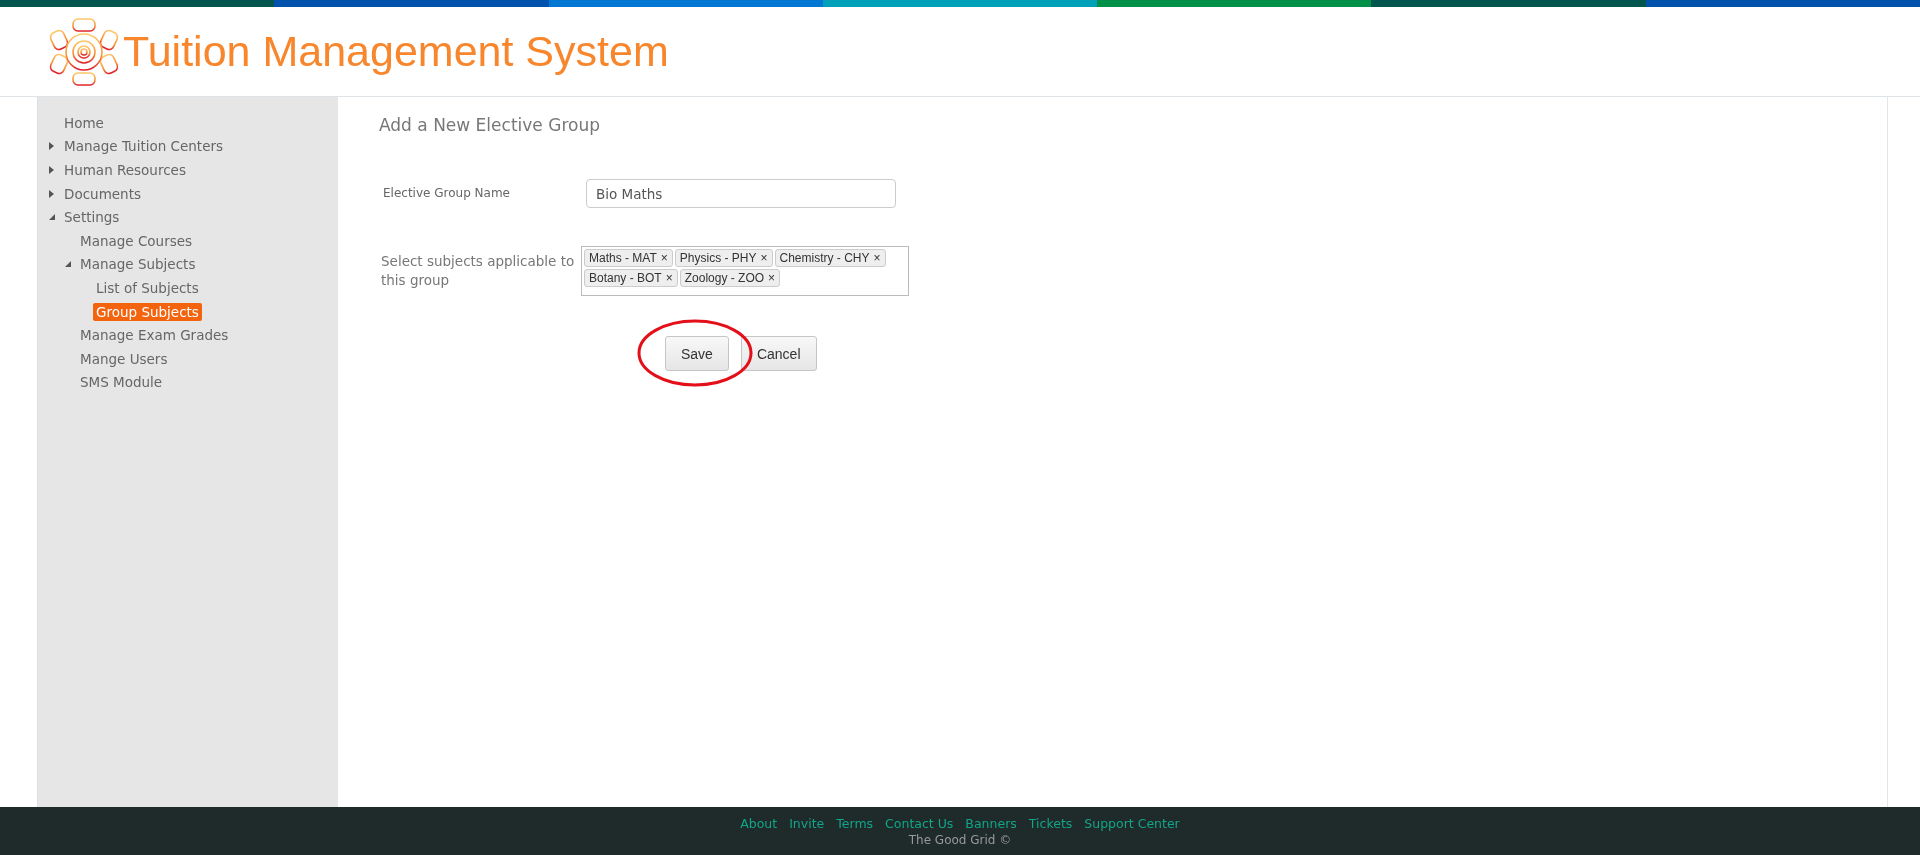 This screenshot has width=1920, height=855. What do you see at coordinates (102, 193) in the screenshot?
I see `sidebar-item: Documents` at bounding box center [102, 193].